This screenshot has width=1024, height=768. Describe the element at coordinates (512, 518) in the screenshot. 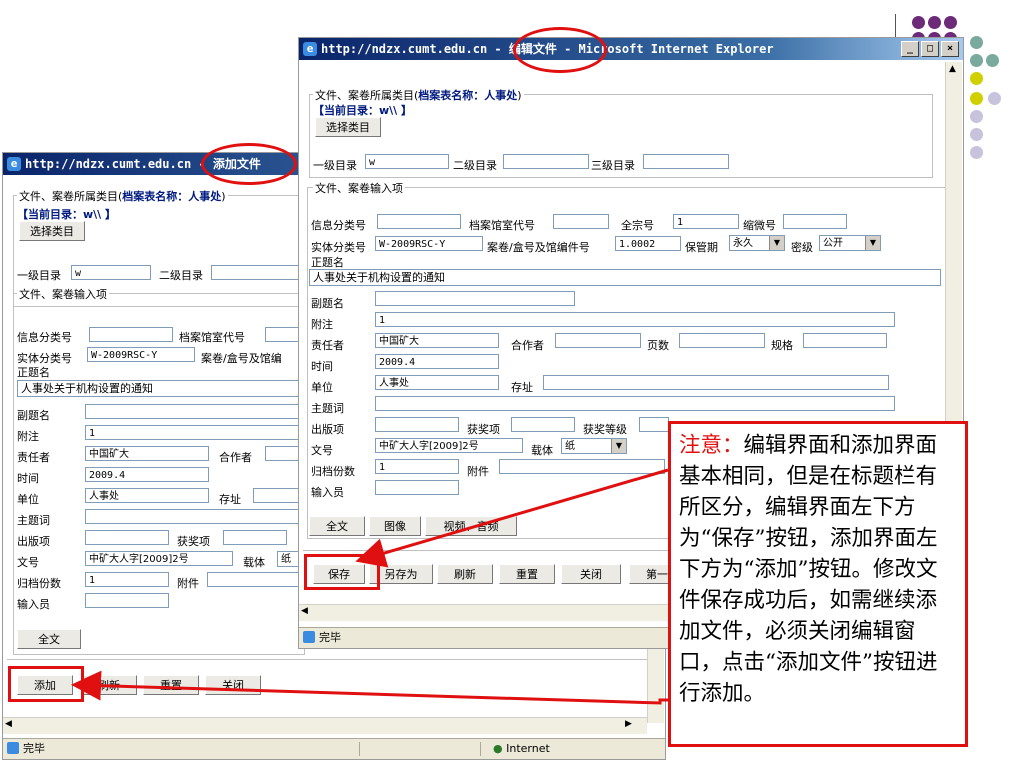

I see `arrow-to-save` at that location.